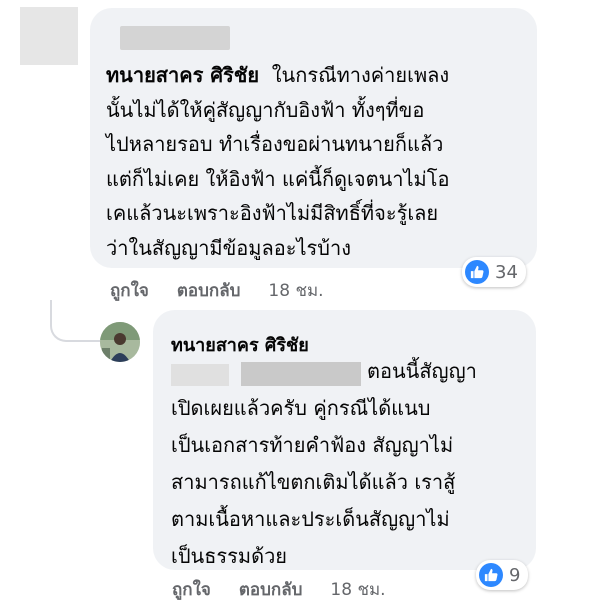 This screenshot has width=600, height=604. What do you see at coordinates (494, 272) in the screenshot?
I see `reaction-badge: 34` at bounding box center [494, 272].